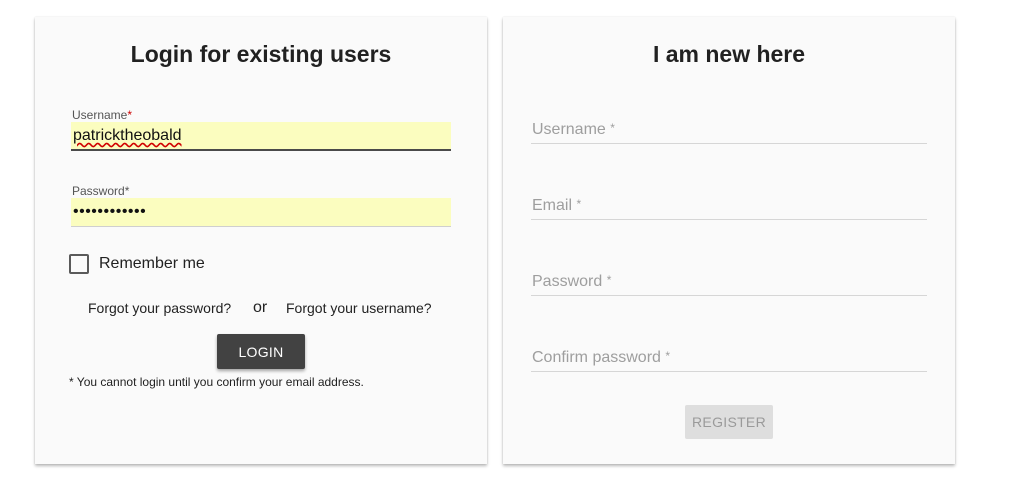 This screenshot has height=499, width=1010. Describe the element at coordinates (261, 226) in the screenshot. I see `password-underline` at that location.